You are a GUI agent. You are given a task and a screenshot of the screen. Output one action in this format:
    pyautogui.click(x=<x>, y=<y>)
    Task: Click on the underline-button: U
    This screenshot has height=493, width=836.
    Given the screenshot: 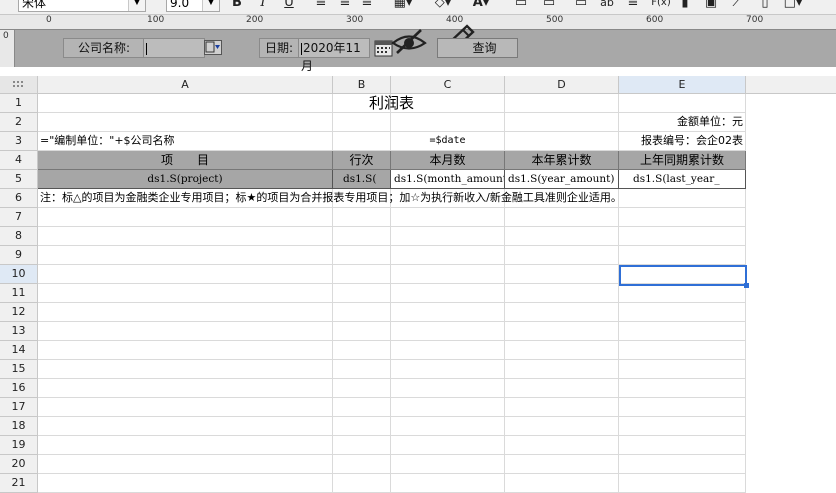 What is the action you would take?
    pyautogui.click(x=289, y=6)
    